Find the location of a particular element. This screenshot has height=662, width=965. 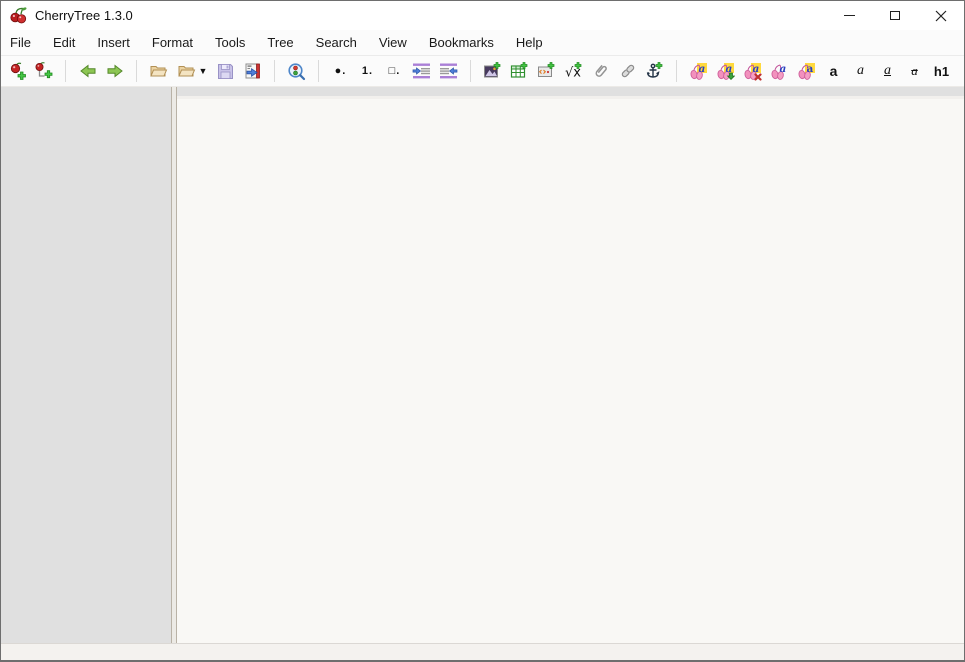

heading-h1-button: h1 is located at coordinates (941, 71).